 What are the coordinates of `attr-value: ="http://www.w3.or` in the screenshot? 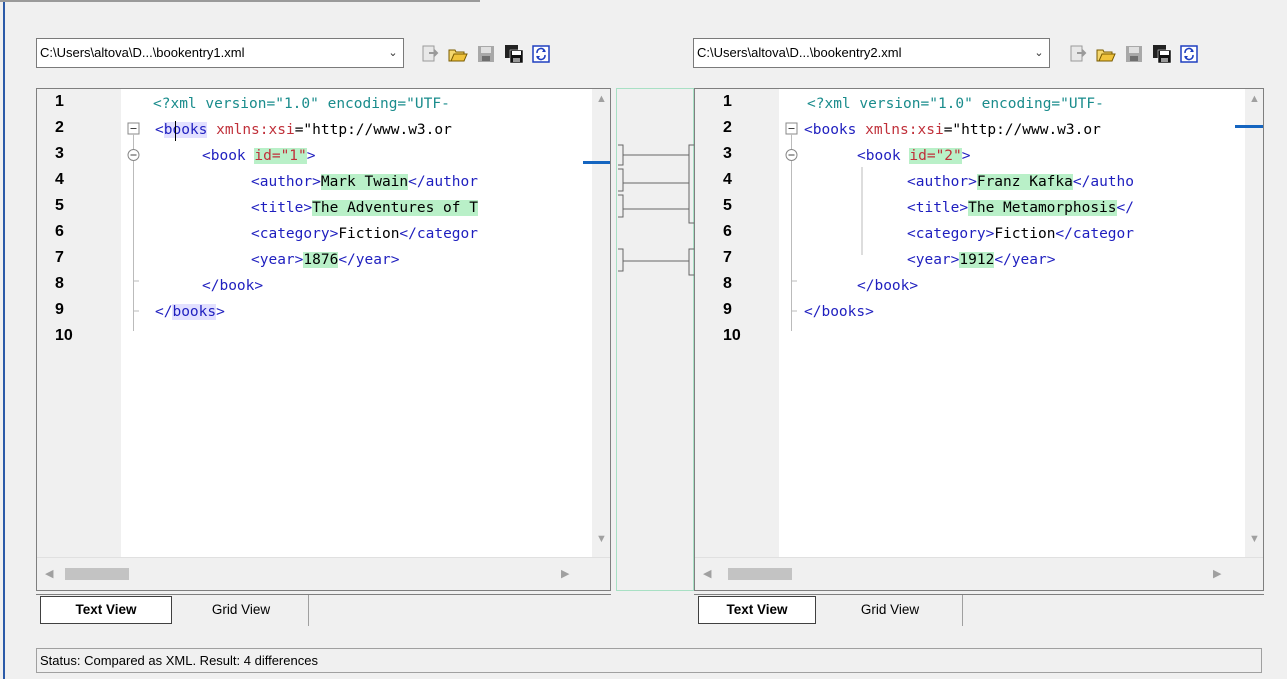 It's located at (373, 130).